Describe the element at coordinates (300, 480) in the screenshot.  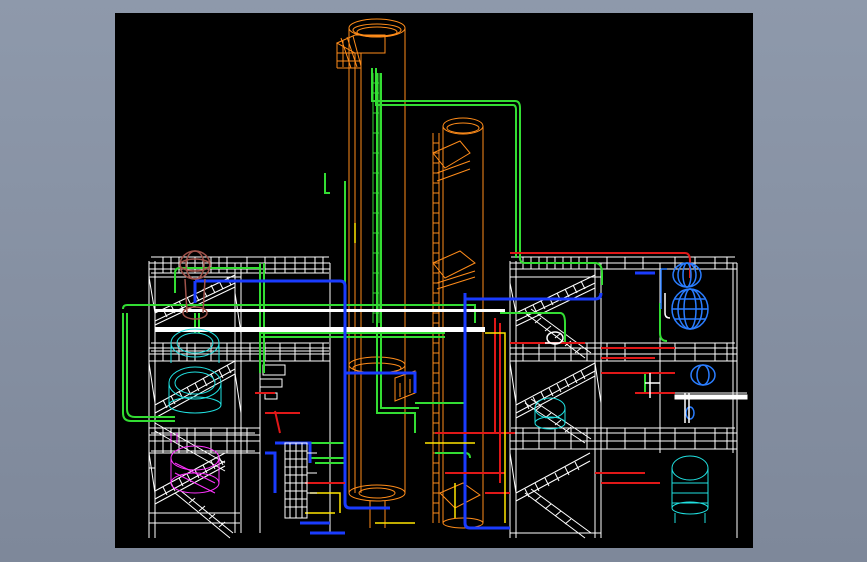
I see `heat-exchanger` at that location.